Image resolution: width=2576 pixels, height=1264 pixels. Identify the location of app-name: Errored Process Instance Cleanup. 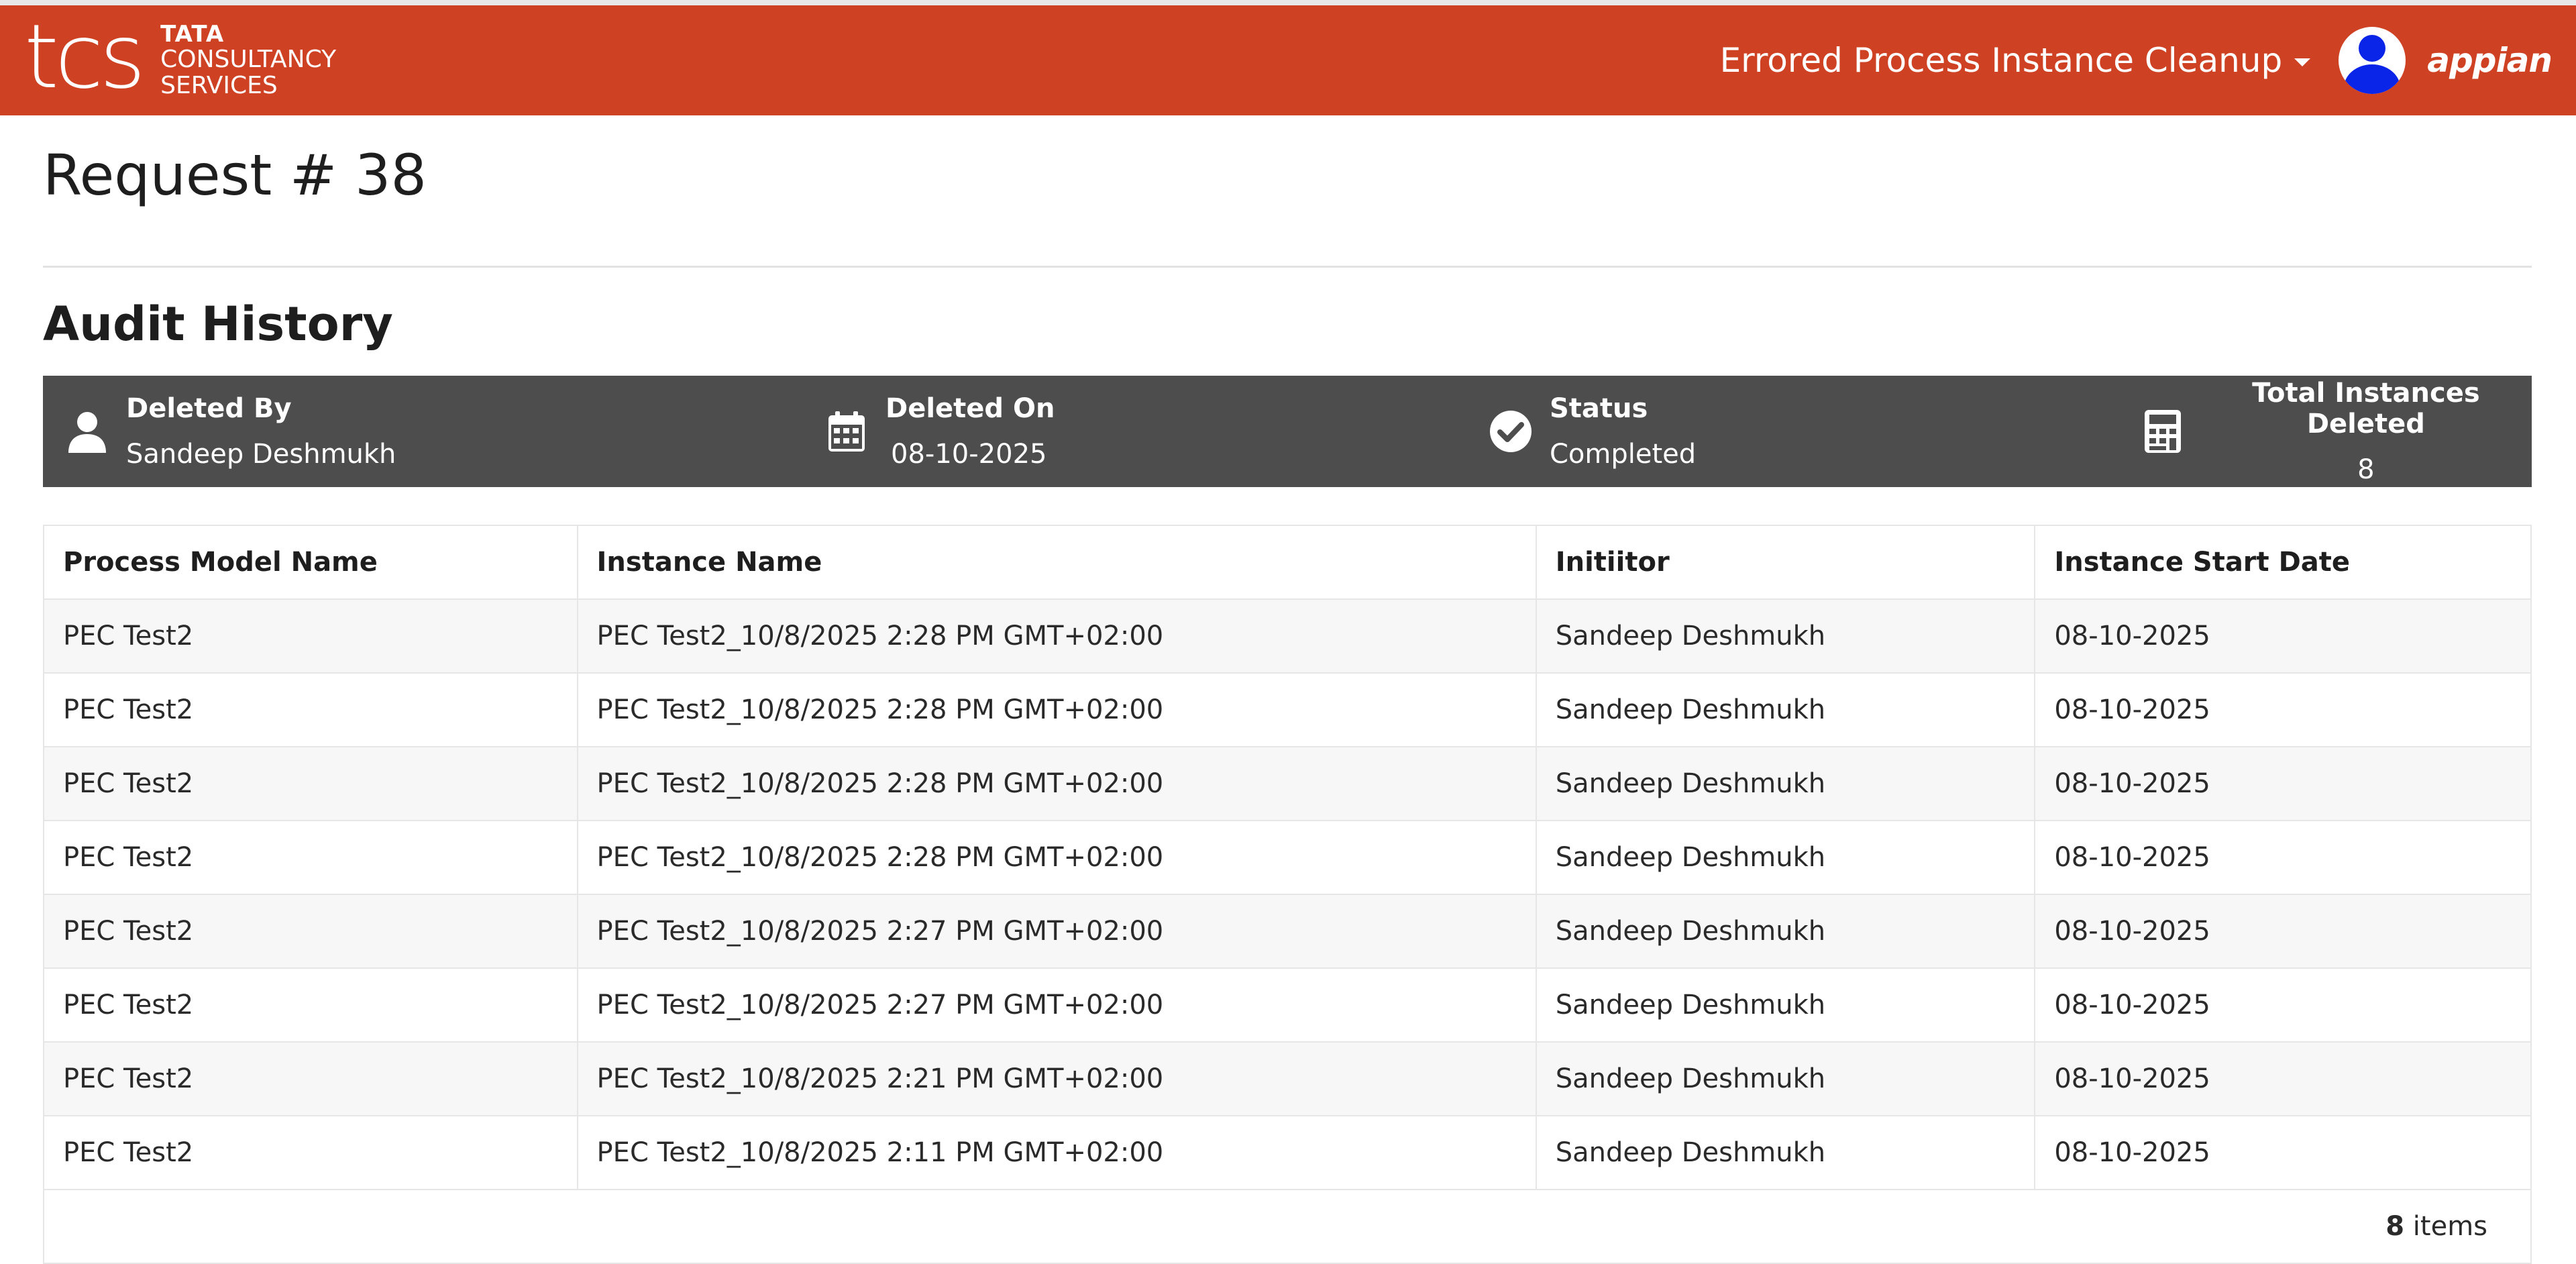
(2001, 60).